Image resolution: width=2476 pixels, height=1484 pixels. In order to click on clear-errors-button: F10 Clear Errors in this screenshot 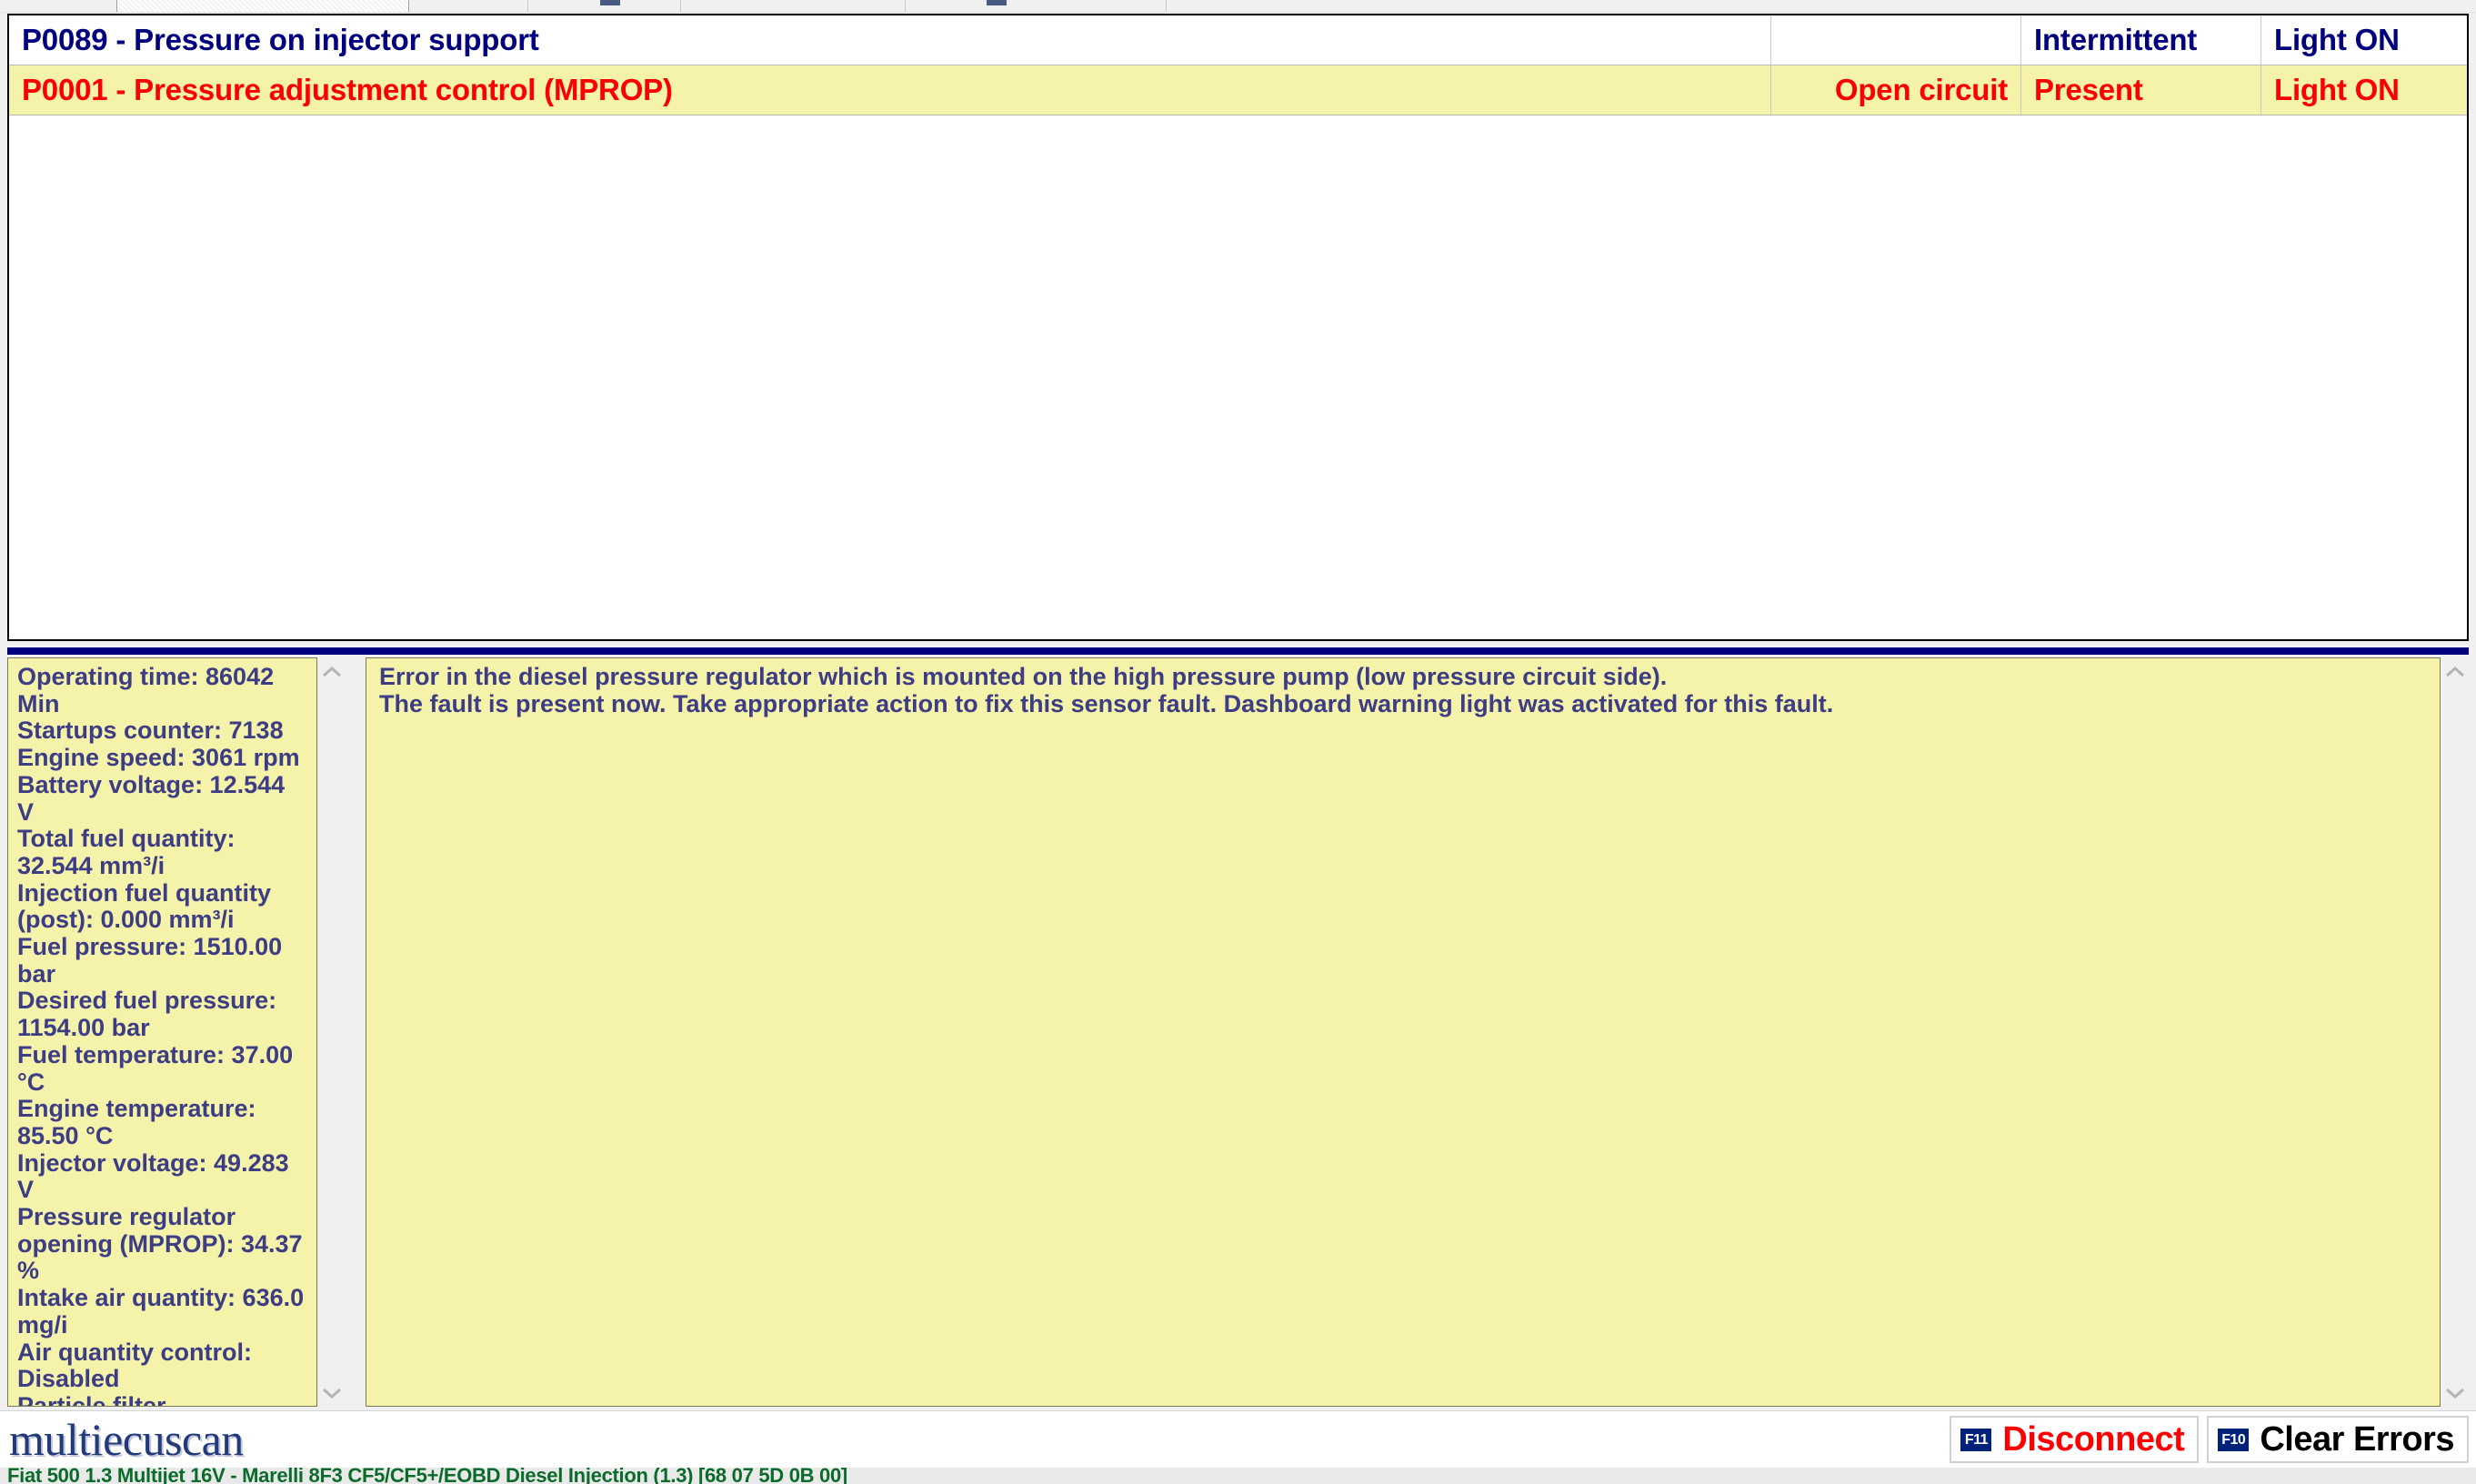, I will do `click(2338, 1439)`.